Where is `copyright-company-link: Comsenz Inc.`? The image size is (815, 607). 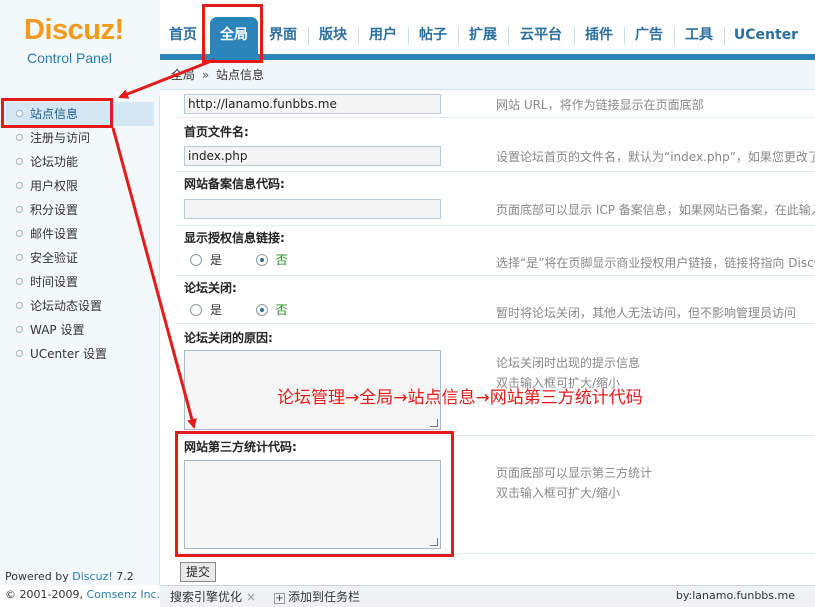
copyright-company-link: Comsenz Inc. is located at coordinates (123, 594).